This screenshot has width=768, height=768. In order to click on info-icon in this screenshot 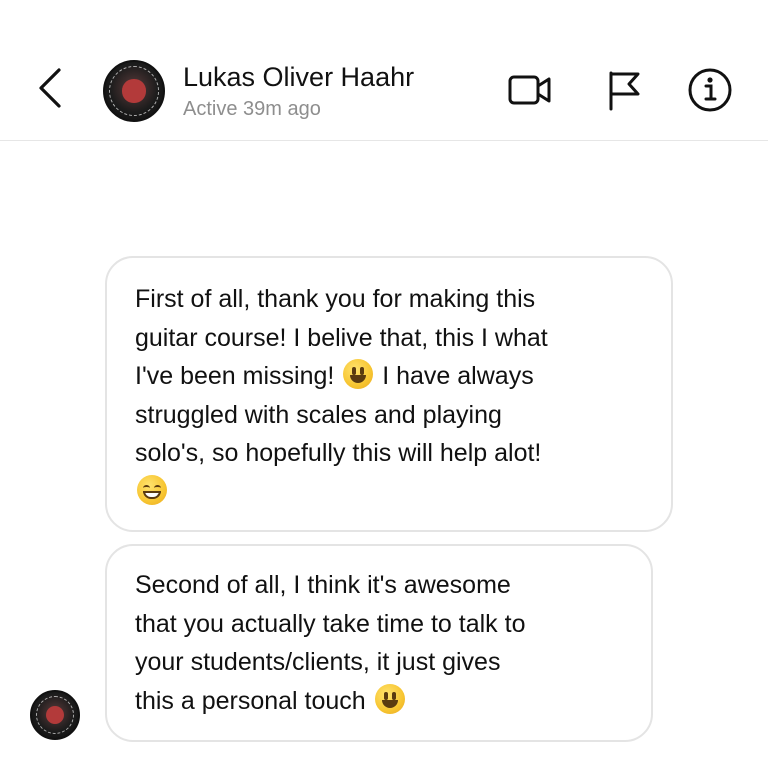, I will do `click(710, 90)`.